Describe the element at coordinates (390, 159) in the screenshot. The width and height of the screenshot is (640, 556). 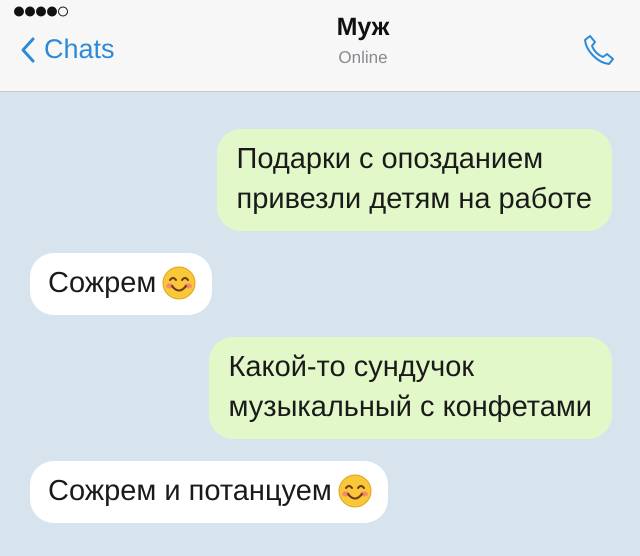
I see `message-text: Подарки с опозданием` at that location.